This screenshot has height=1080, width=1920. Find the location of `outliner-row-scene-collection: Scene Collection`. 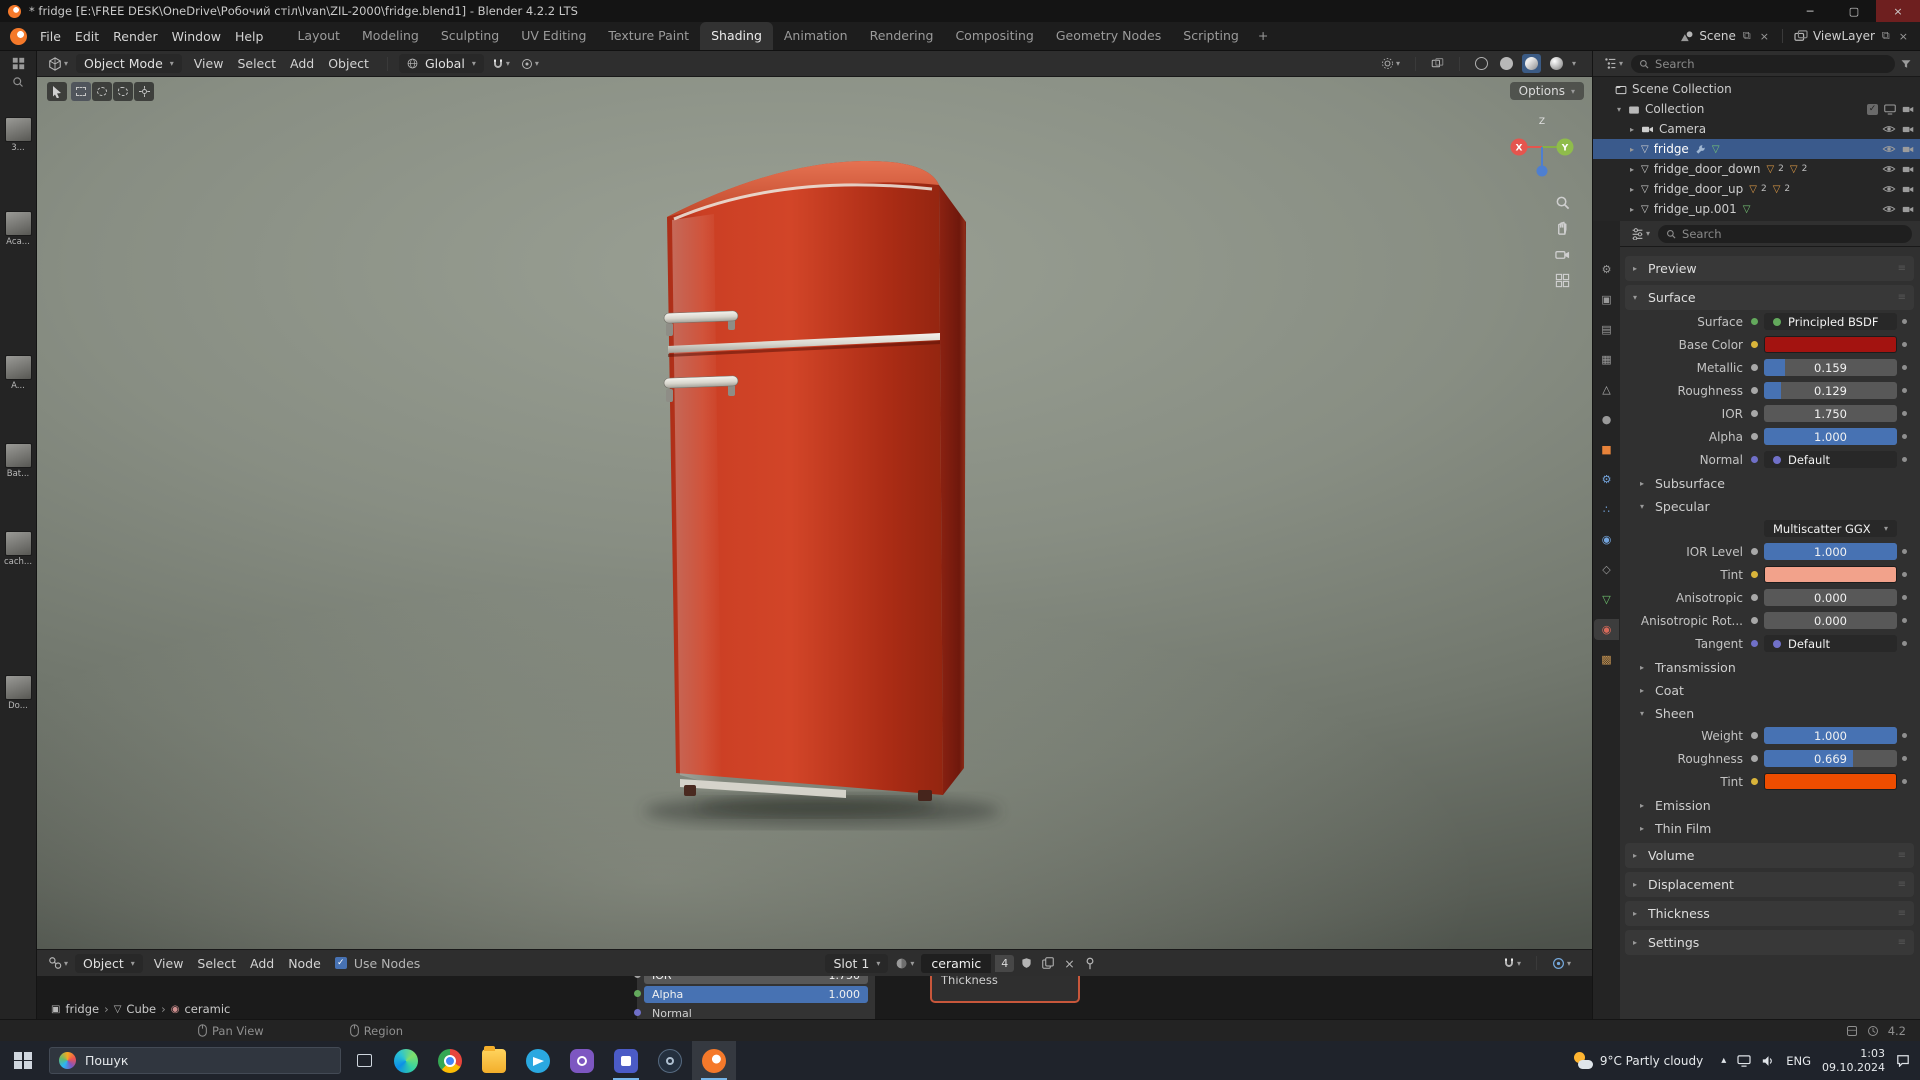

outliner-row-scene-collection: Scene Collection is located at coordinates (1756, 89).